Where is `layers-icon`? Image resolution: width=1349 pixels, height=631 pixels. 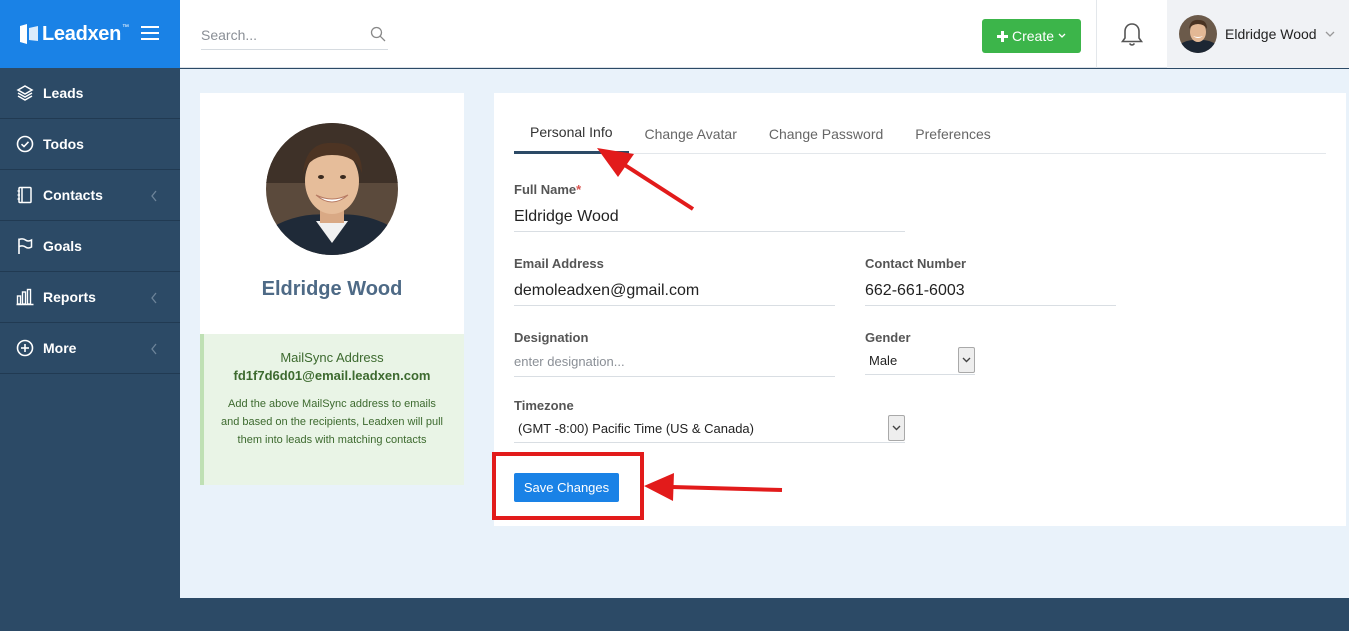
layers-icon is located at coordinates (25, 93).